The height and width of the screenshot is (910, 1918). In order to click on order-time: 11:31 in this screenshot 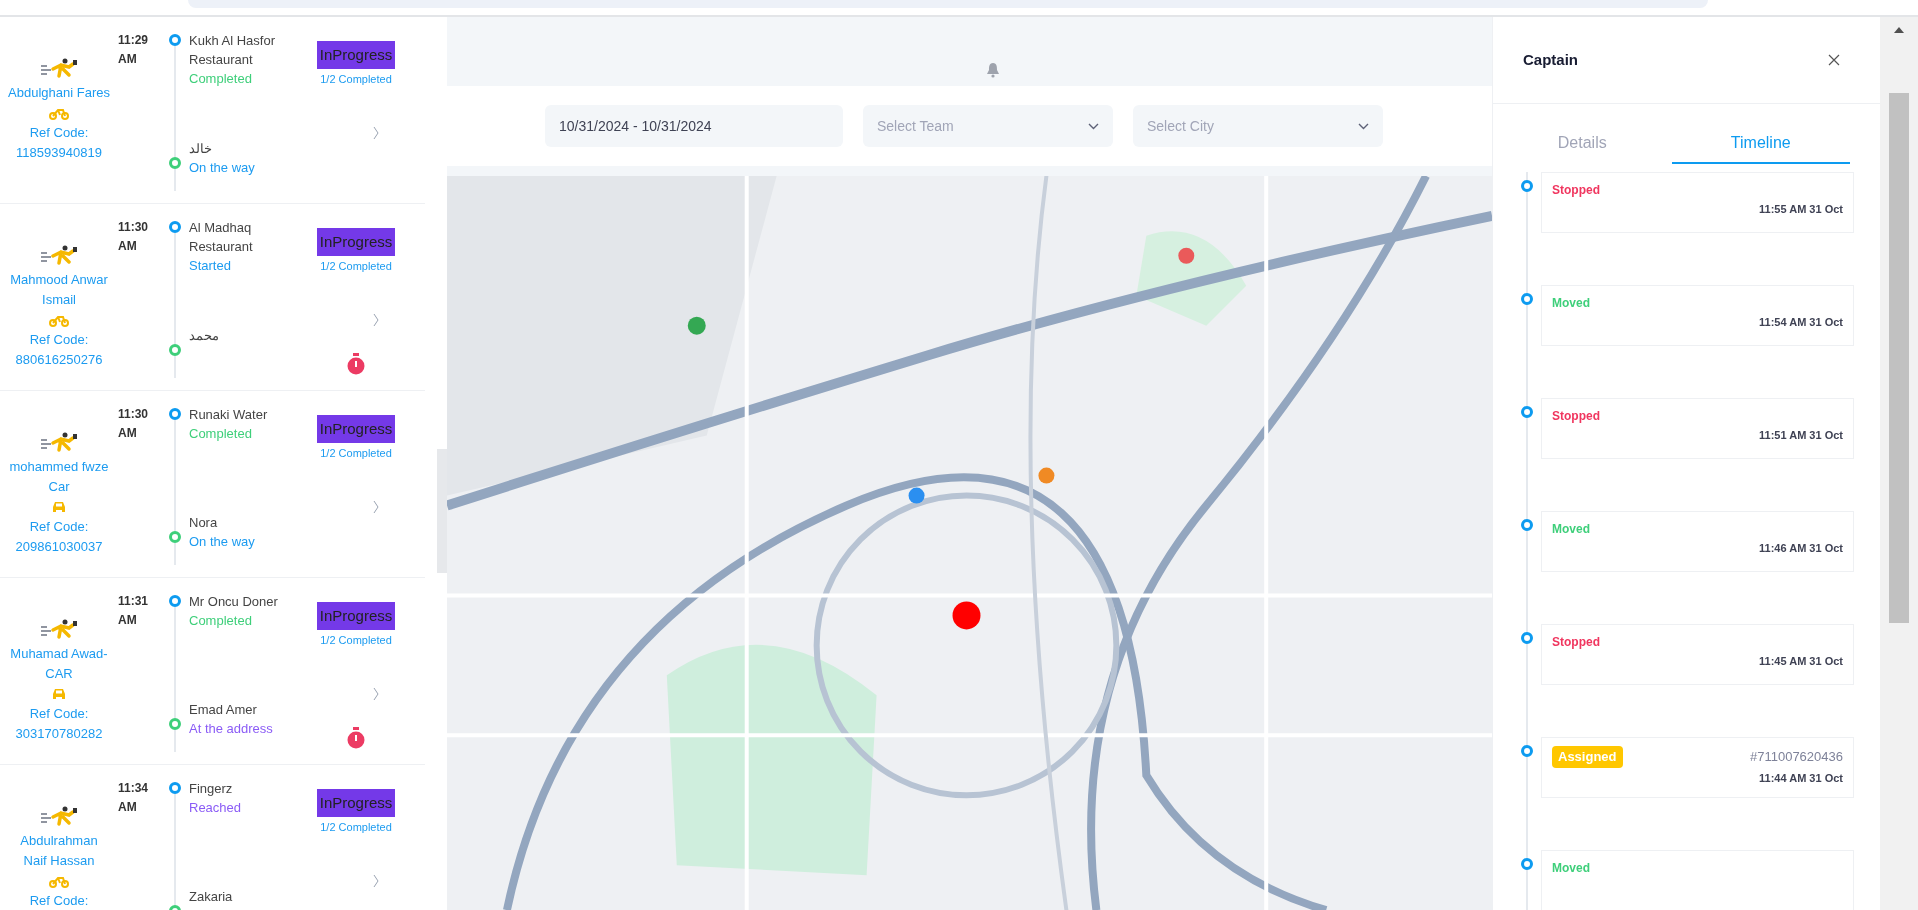, I will do `click(134, 601)`.